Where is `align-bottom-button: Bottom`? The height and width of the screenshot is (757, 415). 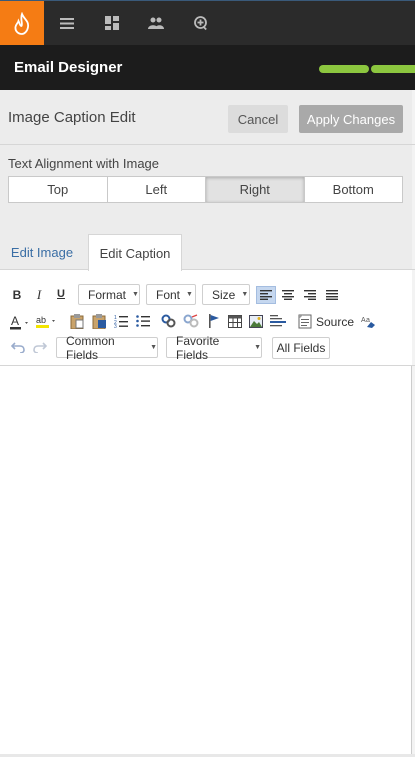 align-bottom-button: Bottom is located at coordinates (354, 189).